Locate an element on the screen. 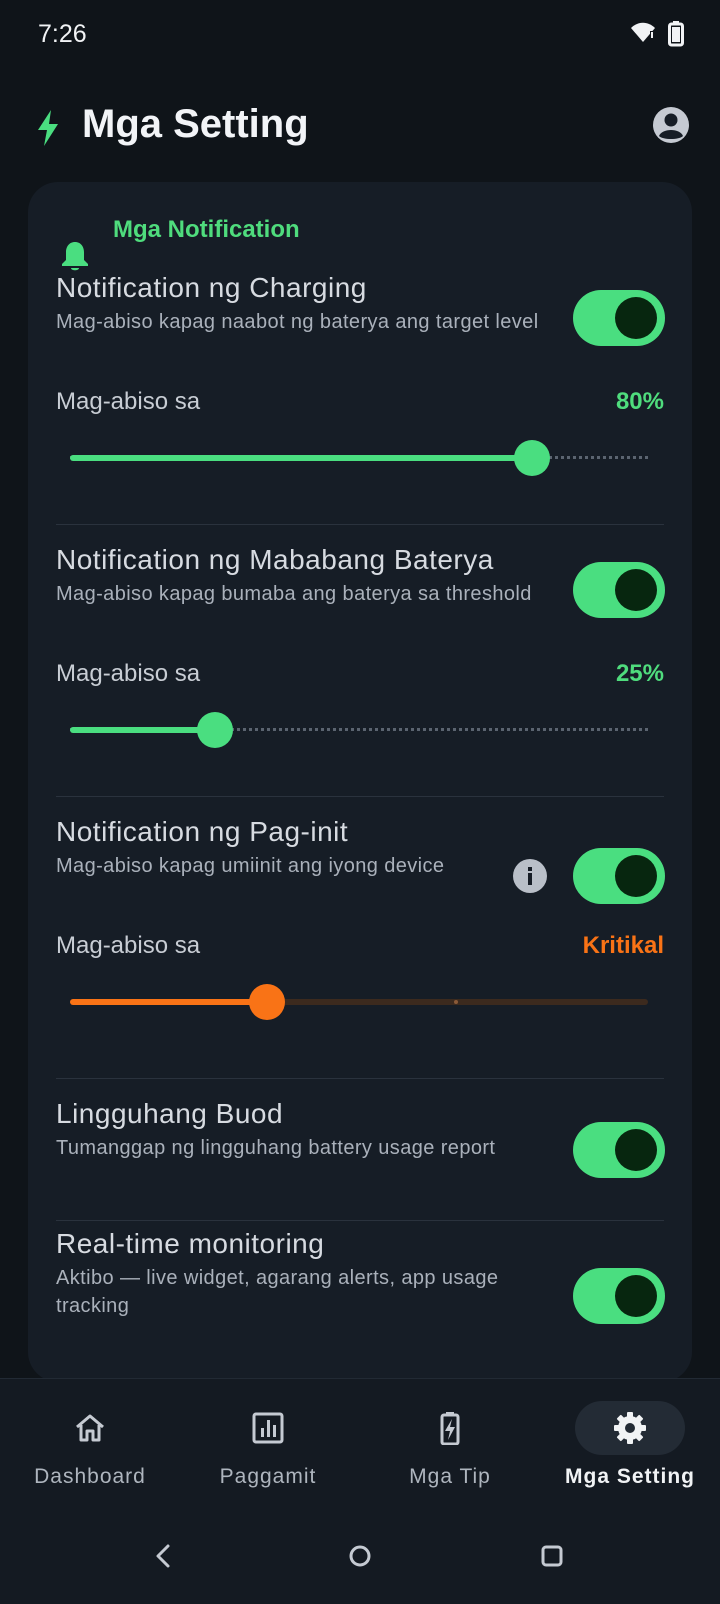  app-header: Mga Setting is located at coordinates (360, 128).